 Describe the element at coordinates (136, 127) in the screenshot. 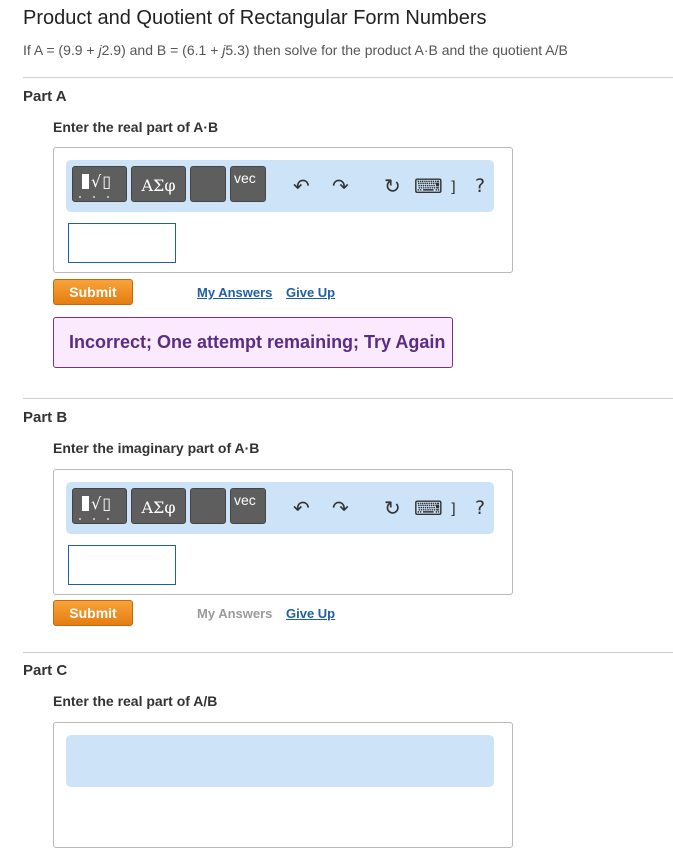

I see `part-a-prompt: Enter the real part of A·B` at that location.